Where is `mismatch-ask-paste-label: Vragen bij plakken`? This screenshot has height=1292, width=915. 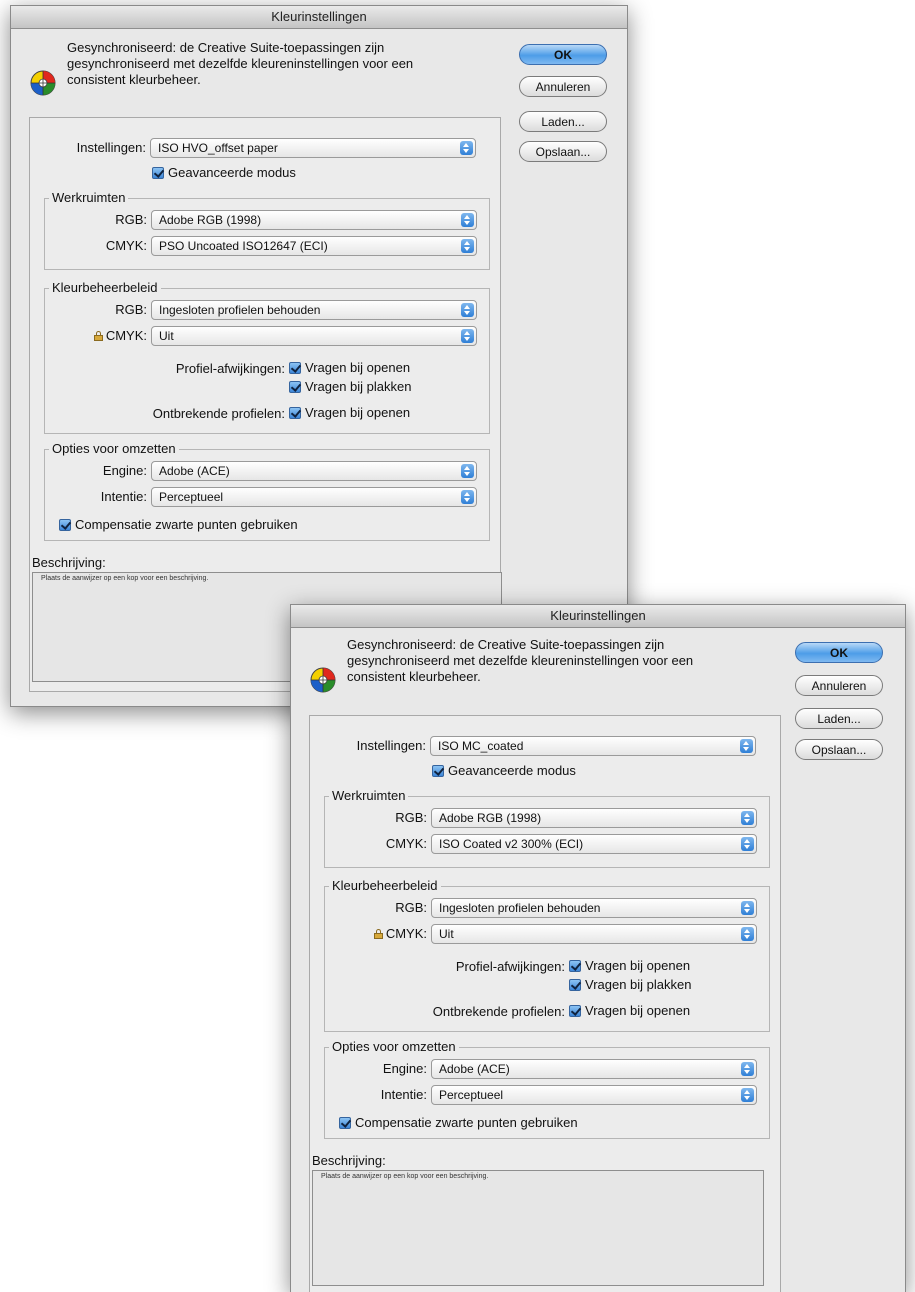
mismatch-ask-paste-label: Vragen bij plakken is located at coordinates (638, 984).